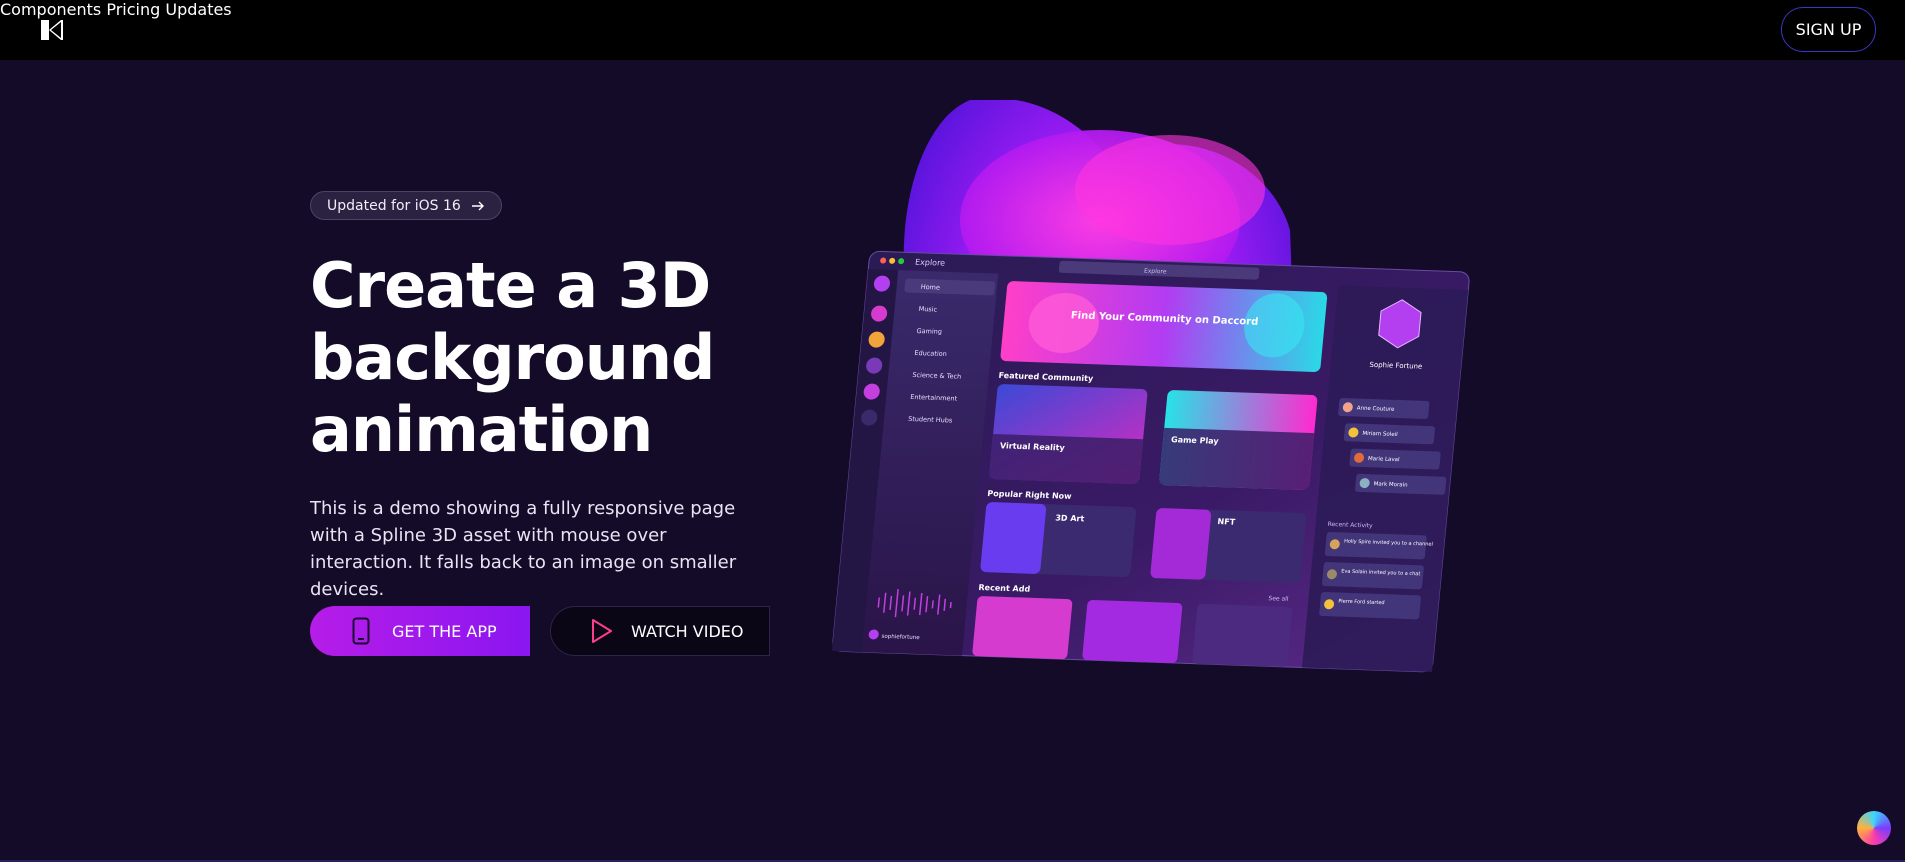 This screenshot has height=862, width=1905. I want to click on headline-line-3: animation, so click(481, 429).